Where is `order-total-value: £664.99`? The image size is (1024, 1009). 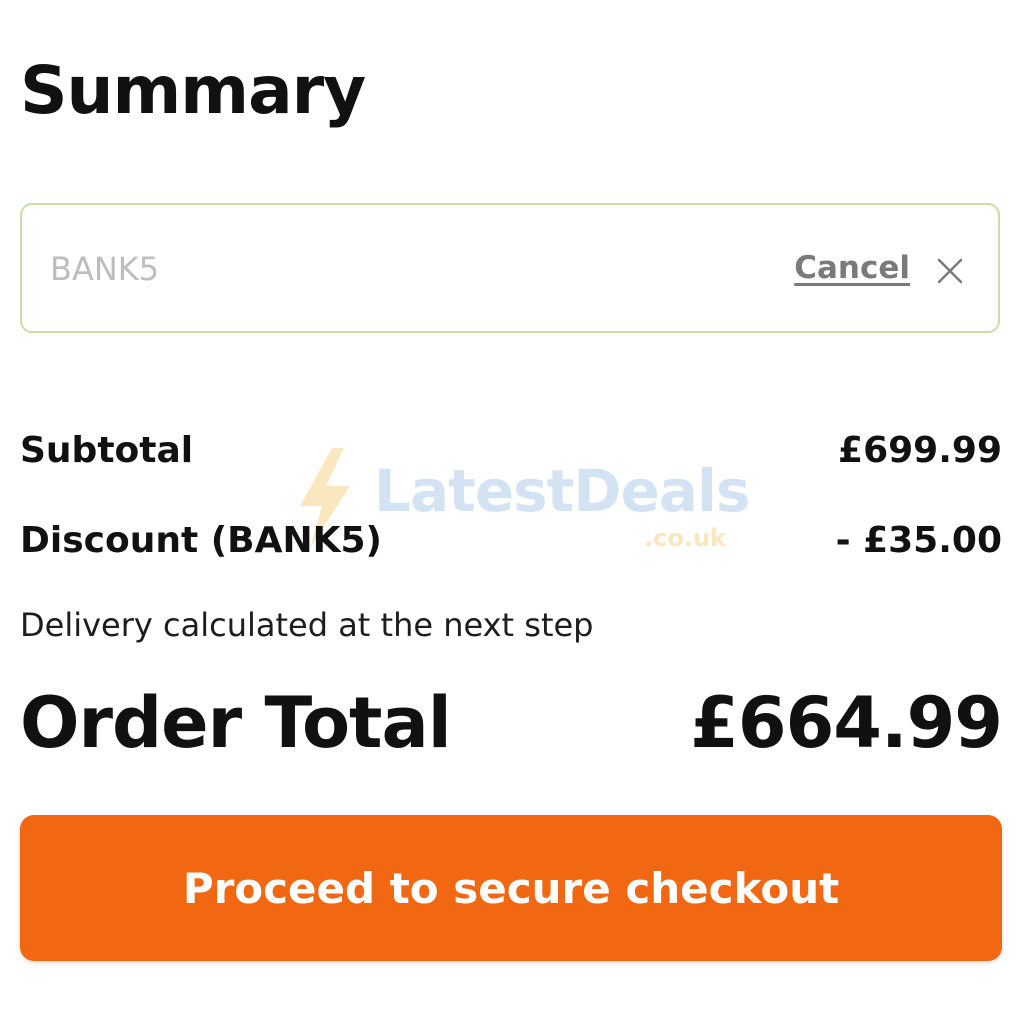
order-total-value: £664.99 is located at coordinates (846, 723).